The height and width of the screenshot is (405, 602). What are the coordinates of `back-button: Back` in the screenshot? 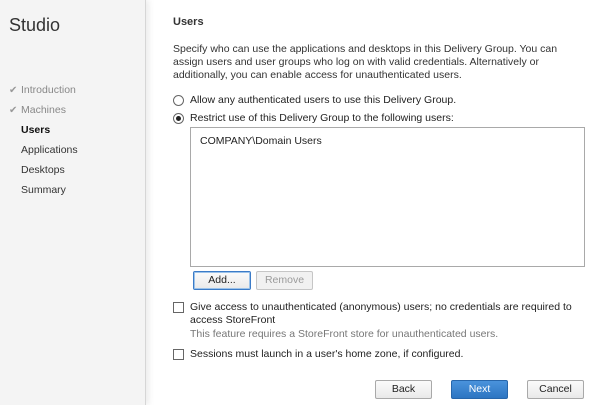 It's located at (403, 389).